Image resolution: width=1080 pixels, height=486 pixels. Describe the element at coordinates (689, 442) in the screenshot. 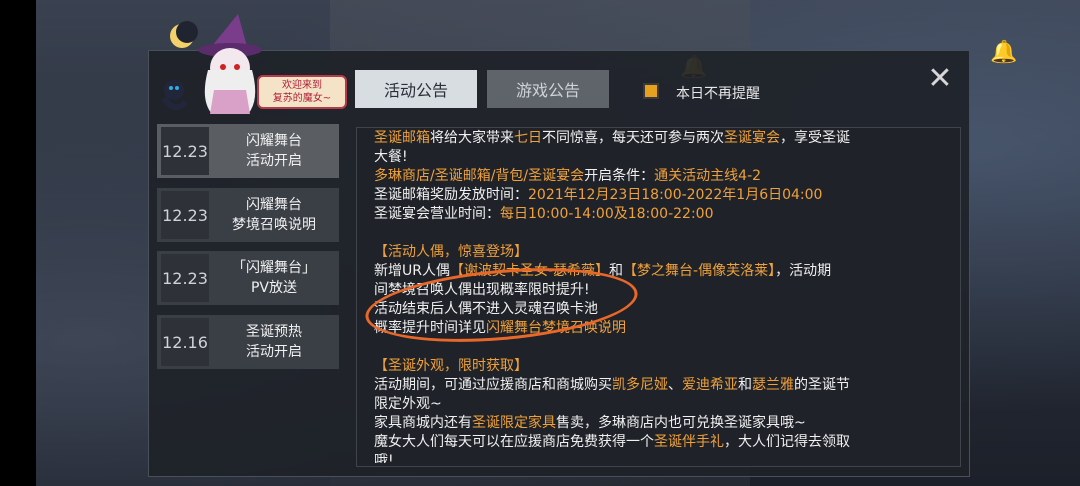

I see `content-segment: 圣诞伴手礼` at that location.